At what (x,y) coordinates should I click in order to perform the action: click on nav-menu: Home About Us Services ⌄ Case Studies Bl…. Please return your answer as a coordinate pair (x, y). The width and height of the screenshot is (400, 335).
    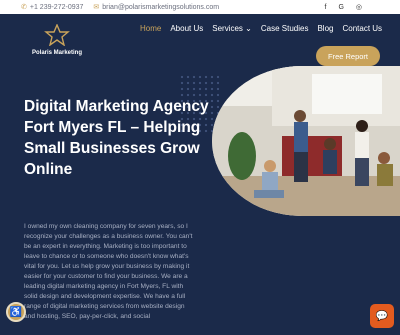
    Looking at the image, I should click on (261, 28).